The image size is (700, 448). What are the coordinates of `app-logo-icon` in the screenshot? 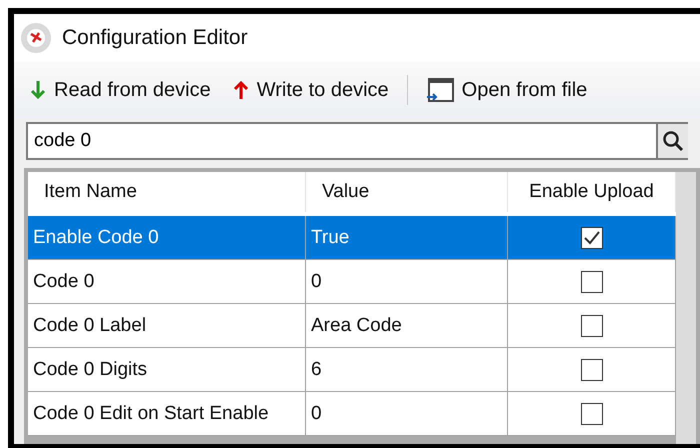 It's located at (36, 38).